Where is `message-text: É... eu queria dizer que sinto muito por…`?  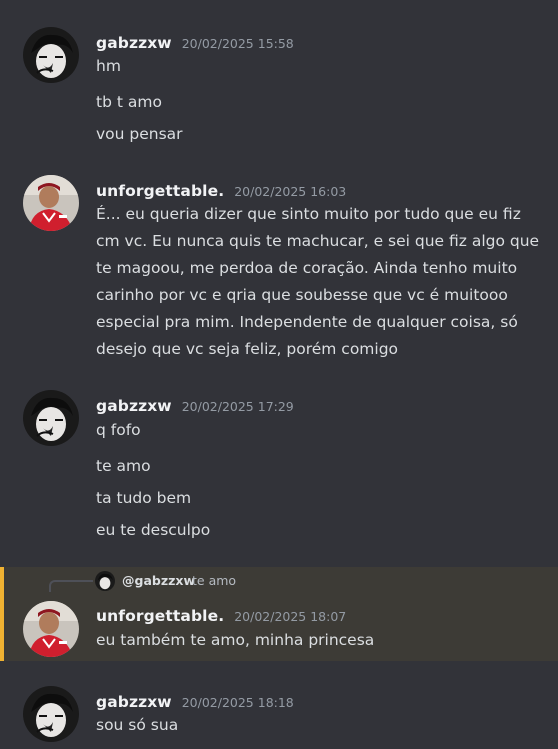
message-text: É... eu queria dizer que sinto muito por… is located at coordinates (308, 214).